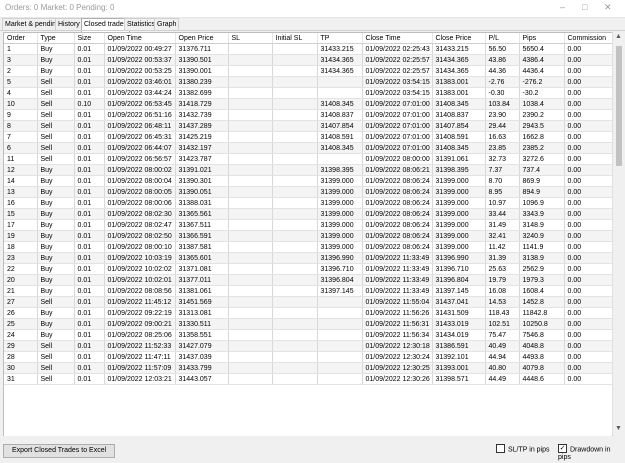  What do you see at coordinates (140, 38) in the screenshot?
I see `column-header: Open Time` at bounding box center [140, 38].